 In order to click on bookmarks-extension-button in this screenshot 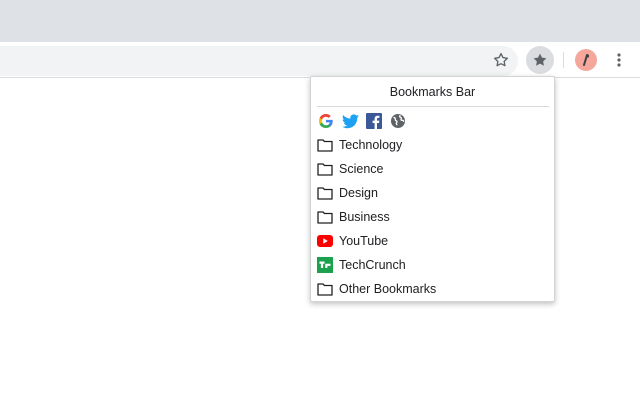, I will do `click(540, 60)`.